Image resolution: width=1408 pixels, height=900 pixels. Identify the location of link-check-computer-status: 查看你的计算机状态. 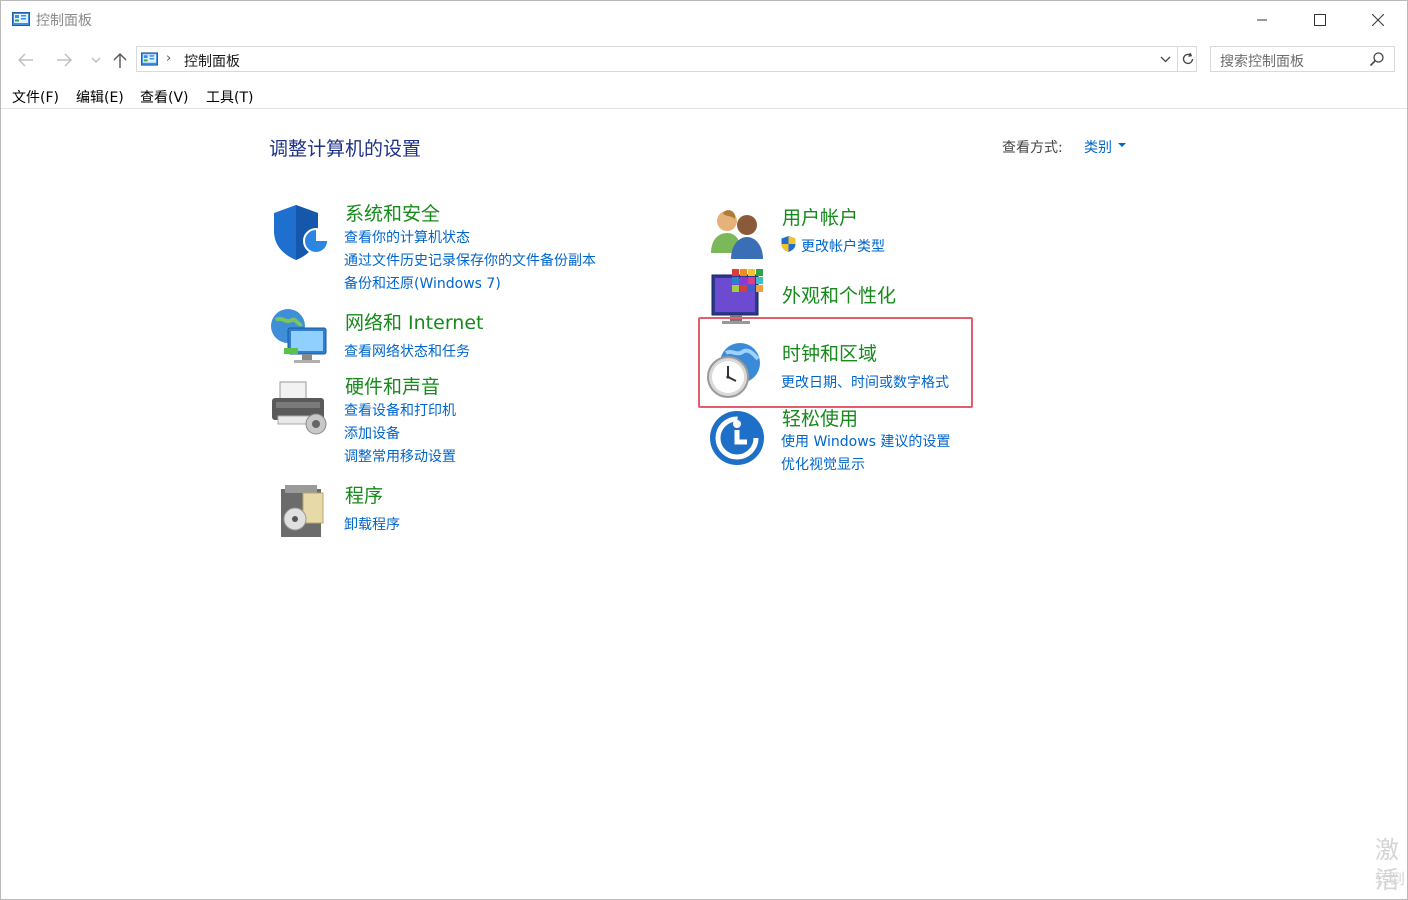
(407, 237).